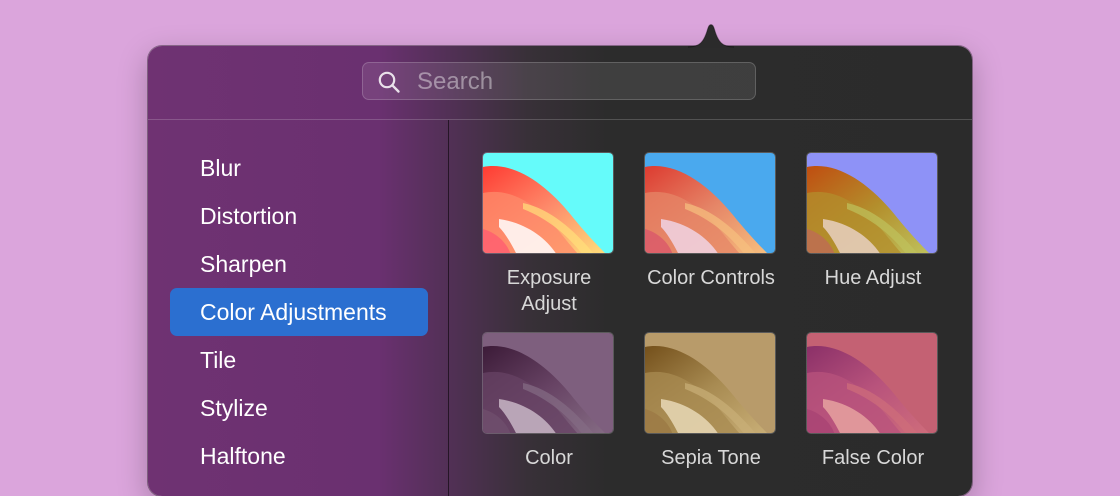 The height and width of the screenshot is (496, 1120). I want to click on filter-label: Color Controls, so click(711, 278).